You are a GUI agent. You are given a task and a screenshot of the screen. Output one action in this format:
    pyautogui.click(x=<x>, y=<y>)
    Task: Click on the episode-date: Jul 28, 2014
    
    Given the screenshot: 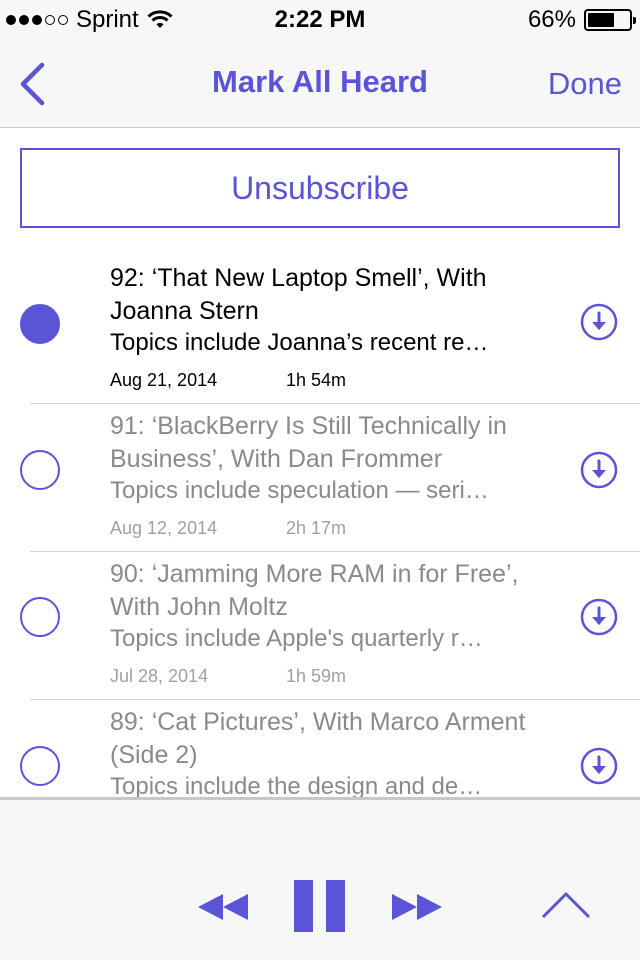 What is the action you would take?
    pyautogui.click(x=159, y=676)
    